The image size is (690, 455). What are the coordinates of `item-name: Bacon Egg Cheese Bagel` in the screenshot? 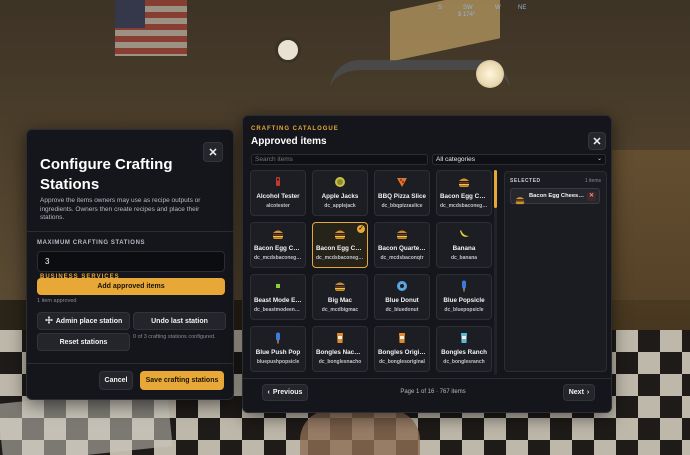 It's located at (464, 196).